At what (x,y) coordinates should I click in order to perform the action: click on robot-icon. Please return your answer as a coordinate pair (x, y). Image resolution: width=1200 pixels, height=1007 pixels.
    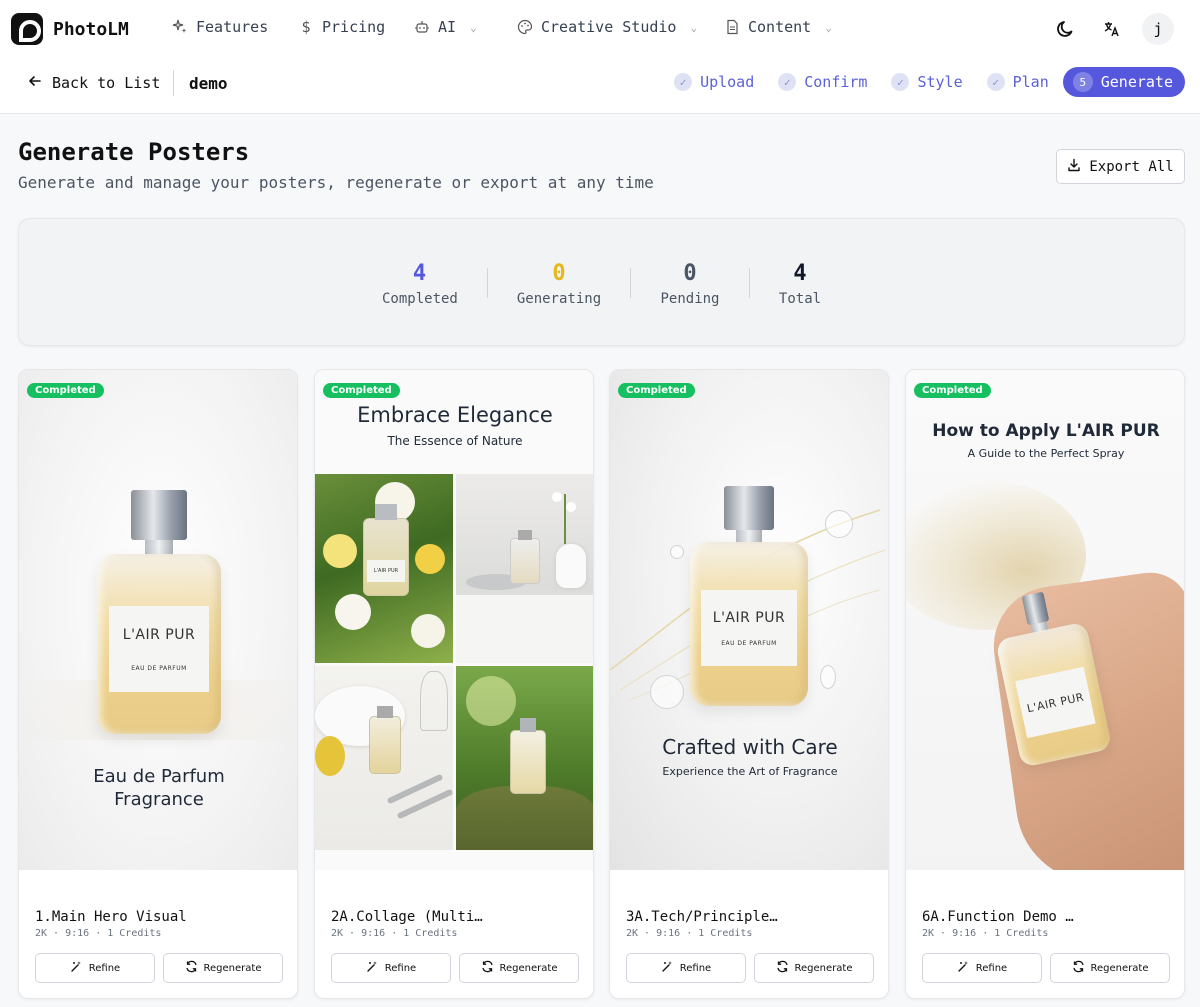
    Looking at the image, I should click on (422, 27).